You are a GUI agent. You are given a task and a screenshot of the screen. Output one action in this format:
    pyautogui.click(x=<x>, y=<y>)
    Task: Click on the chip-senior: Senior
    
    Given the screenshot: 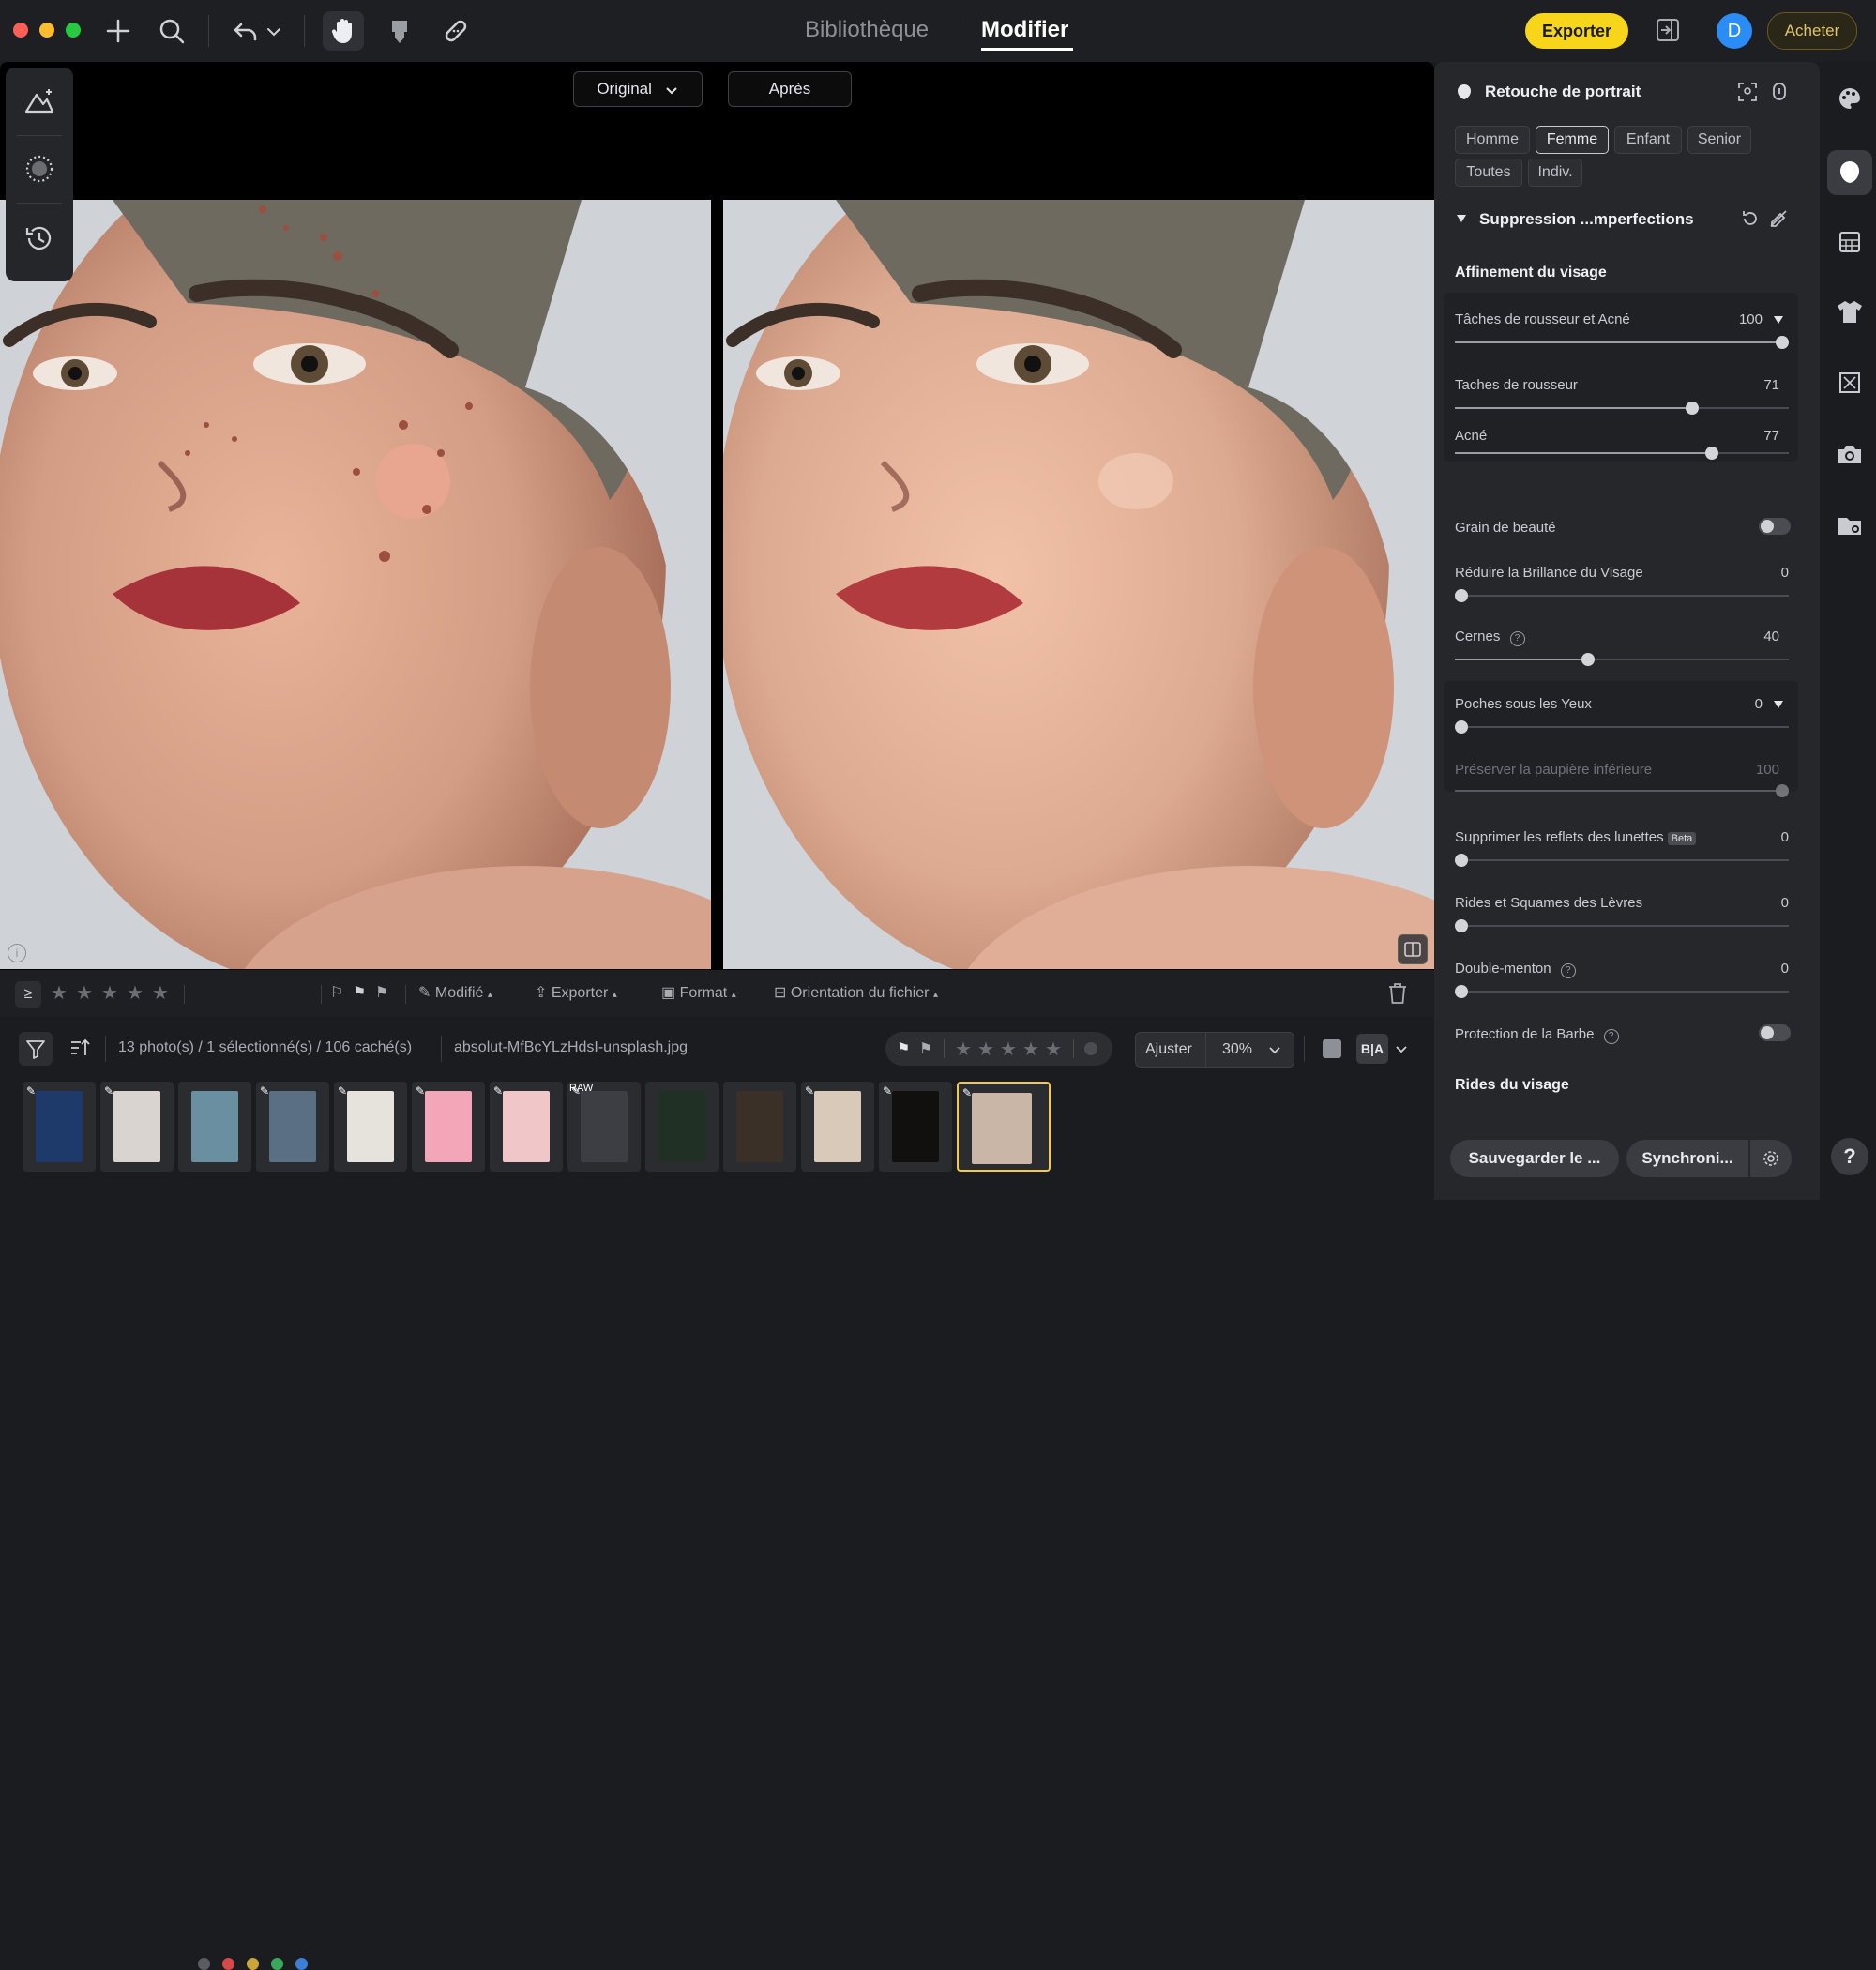 What is the action you would take?
    pyautogui.click(x=1719, y=140)
    